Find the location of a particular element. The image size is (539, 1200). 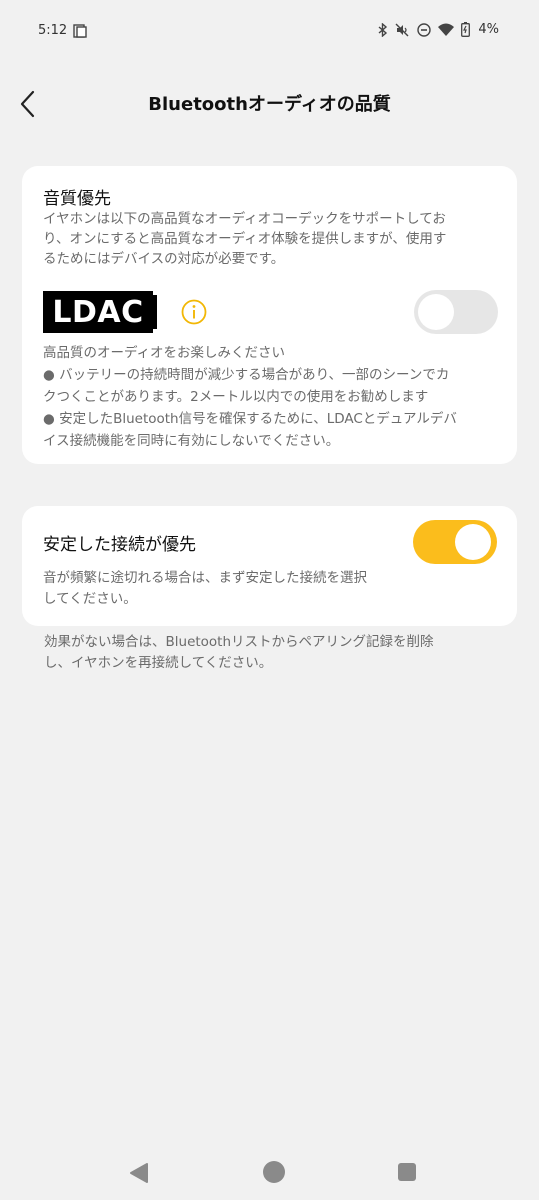

ldac-logo-edge is located at coordinates (155, 312).